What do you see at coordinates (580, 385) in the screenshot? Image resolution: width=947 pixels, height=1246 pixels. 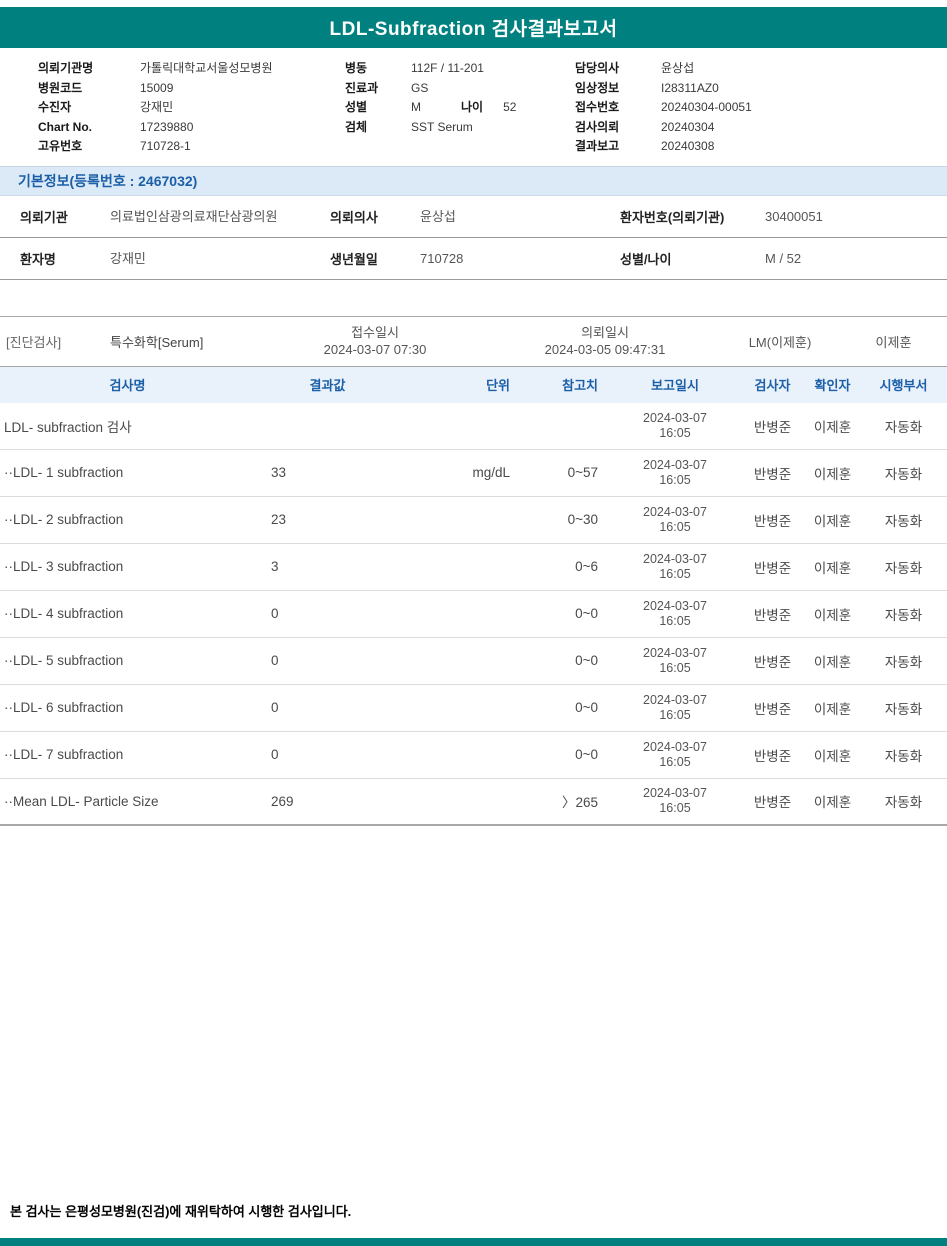 I see `column-header-reference: 참고치` at bounding box center [580, 385].